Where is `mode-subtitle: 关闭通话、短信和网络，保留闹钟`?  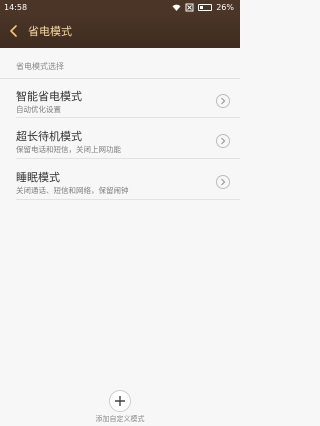 mode-subtitle: 关闭通话、短信和网络，保留闹钟 is located at coordinates (72, 190).